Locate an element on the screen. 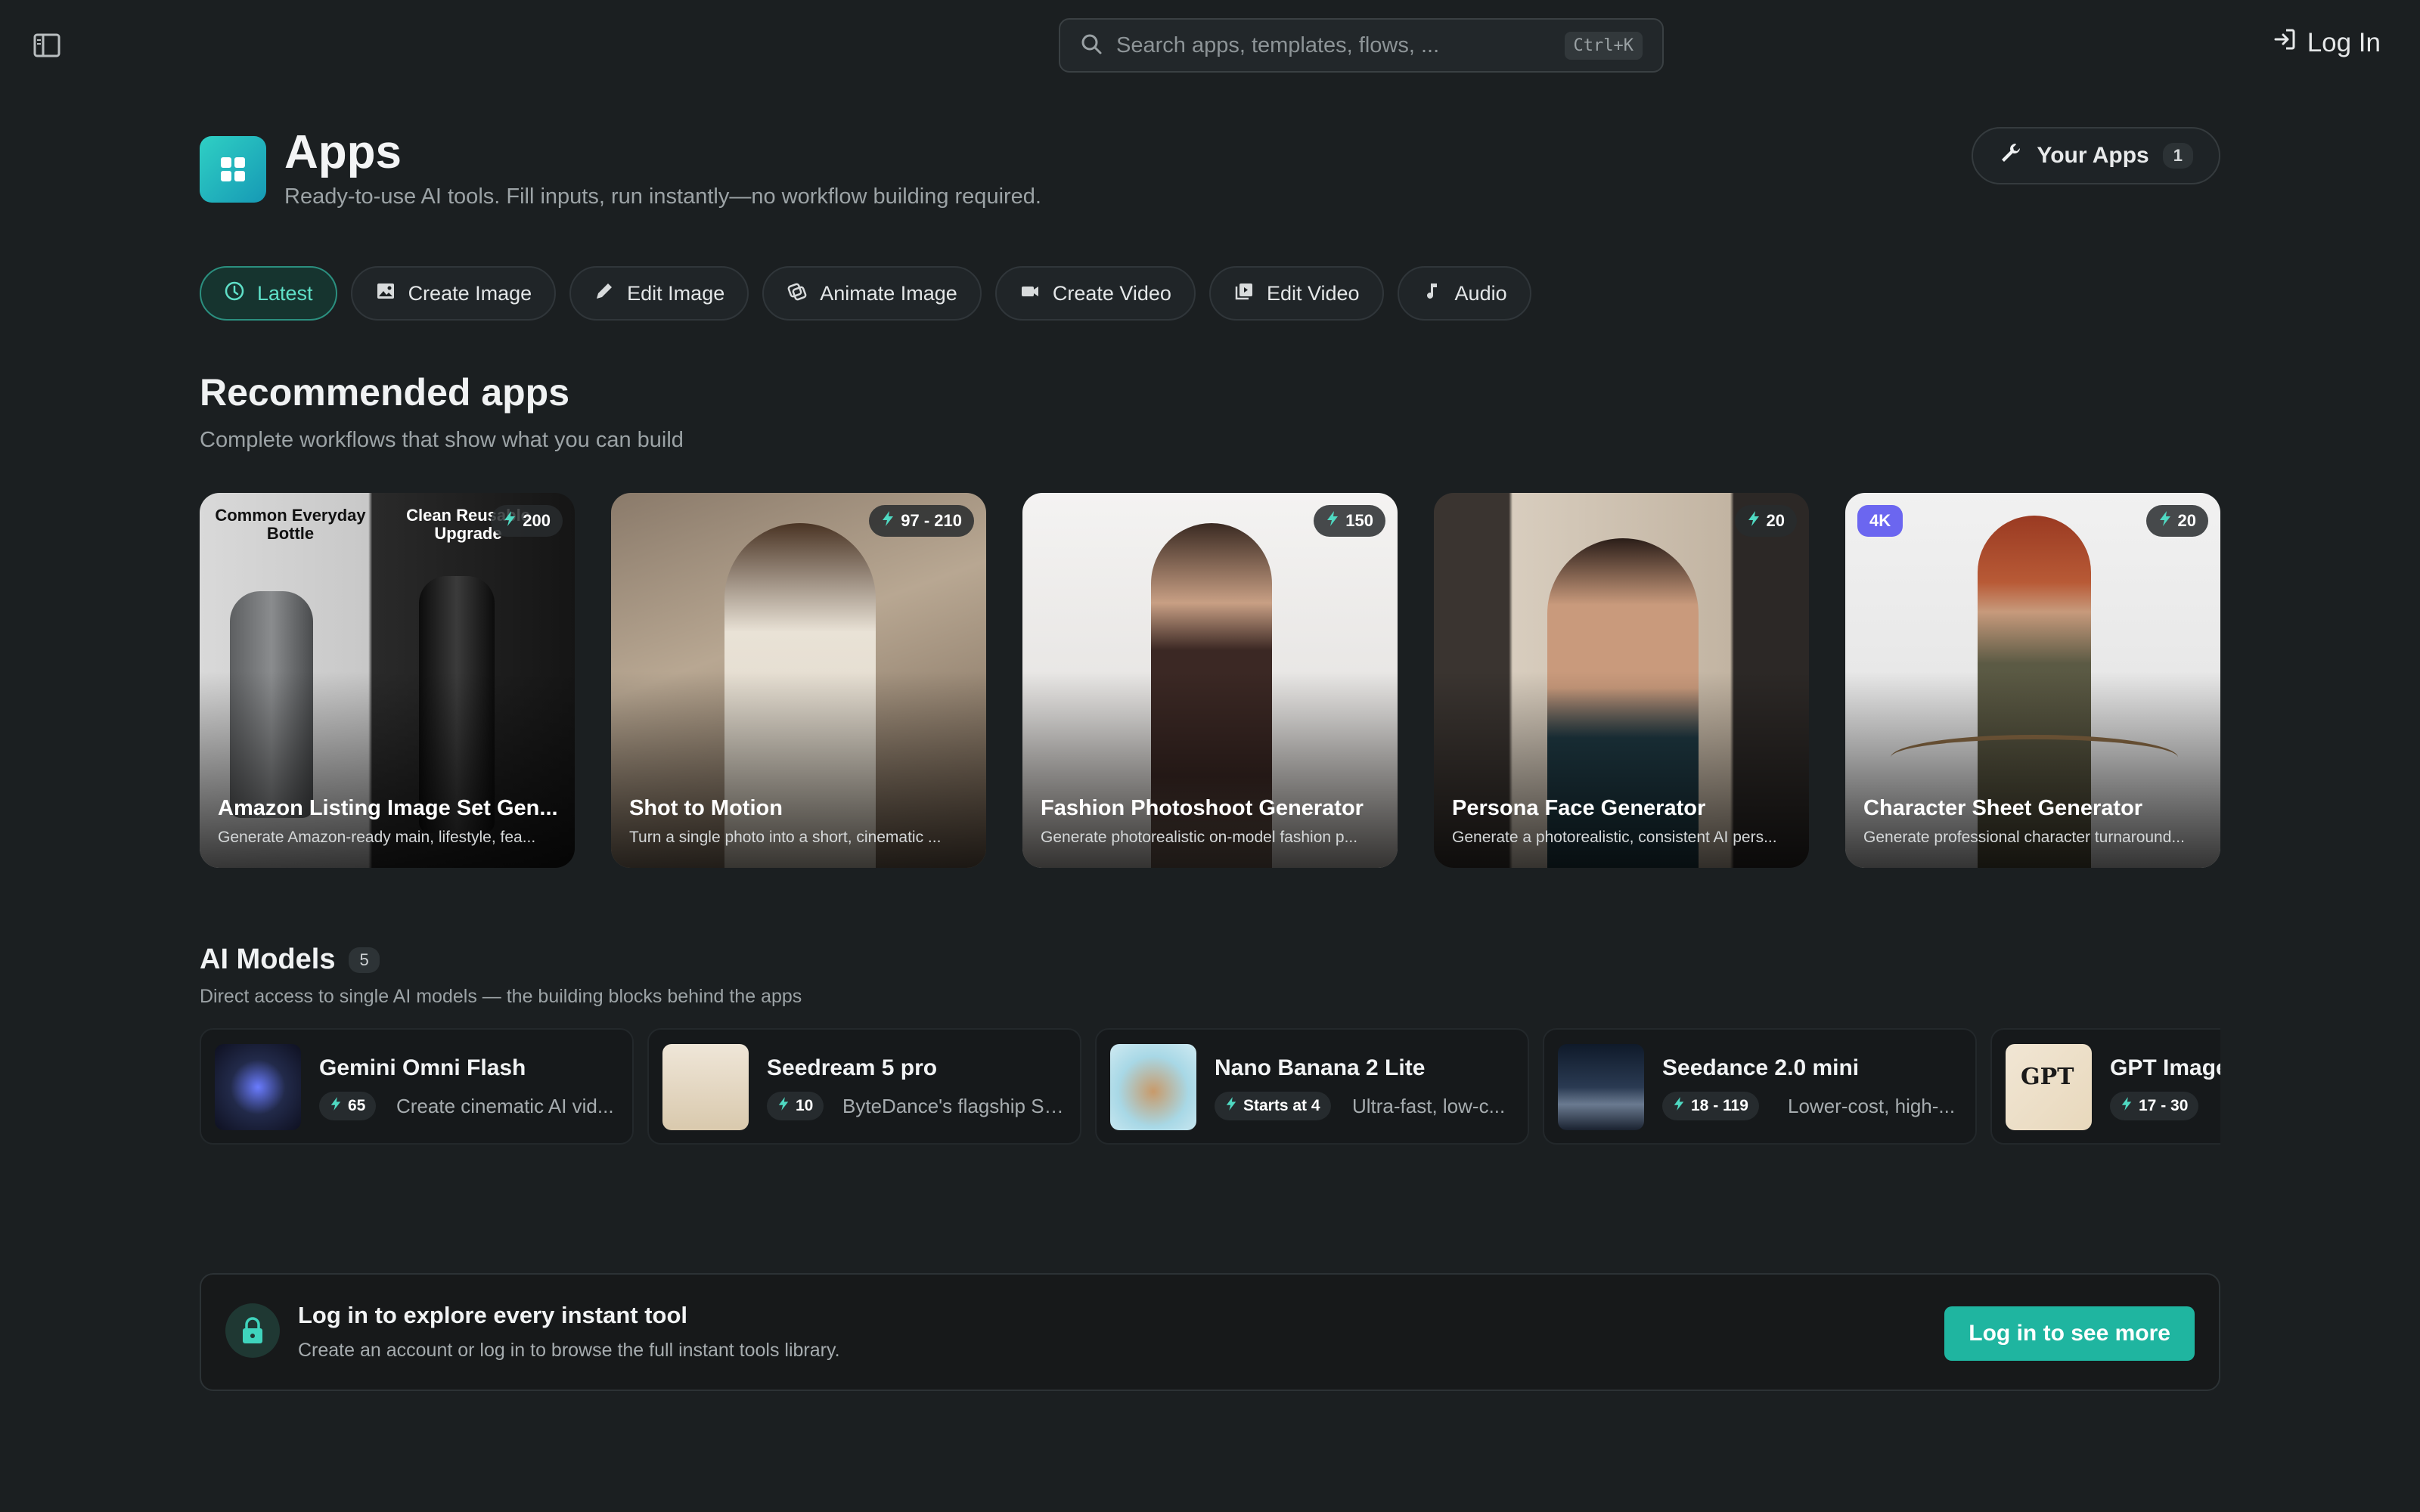 Image resolution: width=2420 pixels, height=1512 pixels. model-name: Nano Banana 2 Lite is located at coordinates (1320, 1068).